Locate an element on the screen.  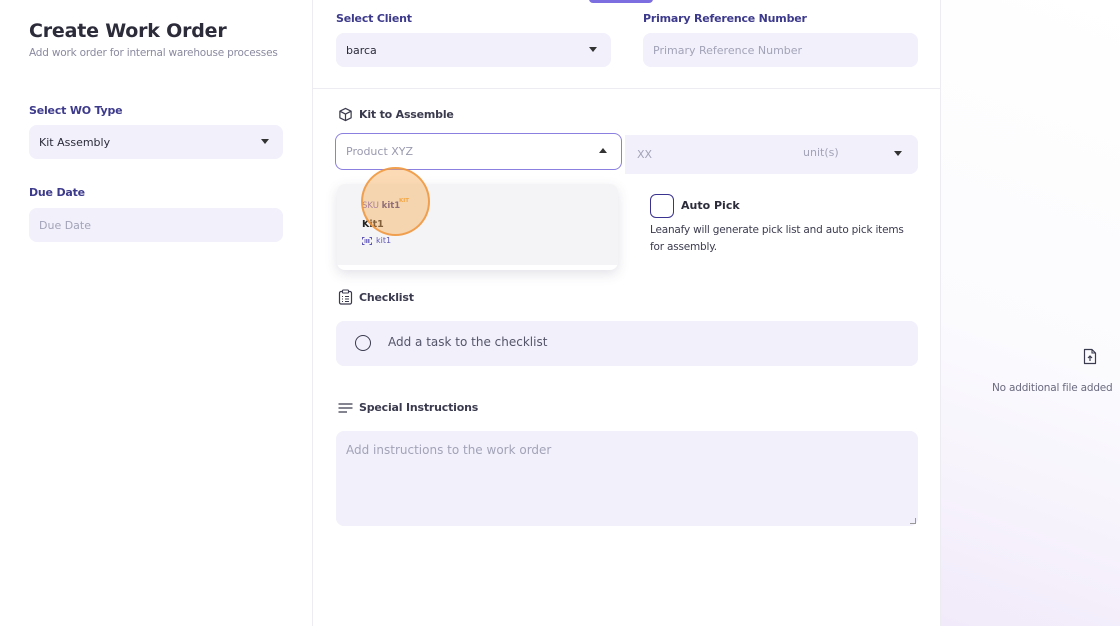
section-divider is located at coordinates (627, 88).